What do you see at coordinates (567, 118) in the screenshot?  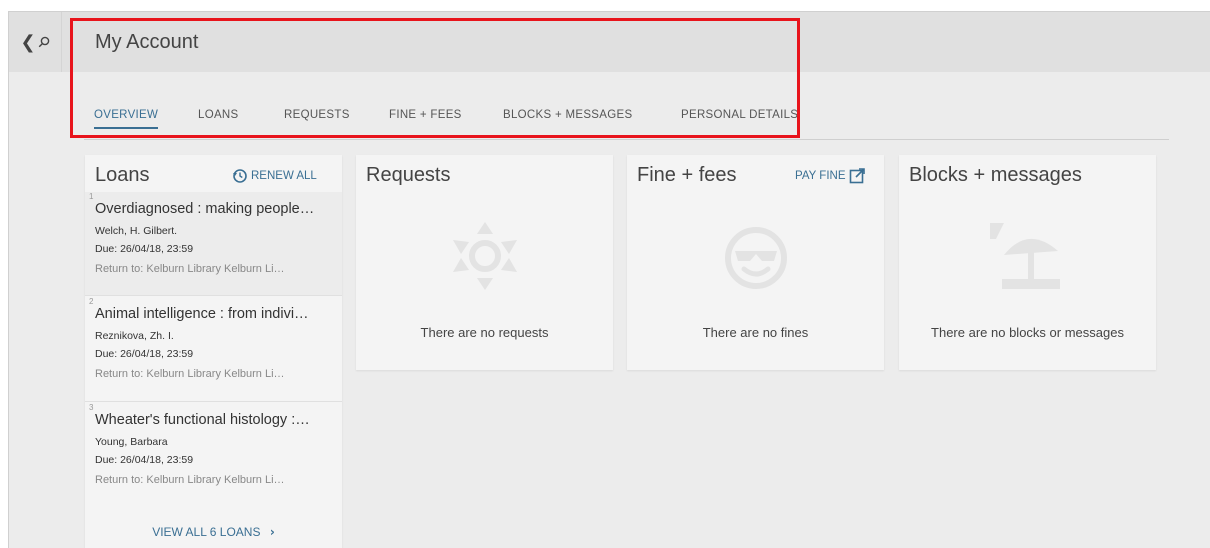 I see `tab-blocks-messages: BLOCKS + MESSAGES` at bounding box center [567, 118].